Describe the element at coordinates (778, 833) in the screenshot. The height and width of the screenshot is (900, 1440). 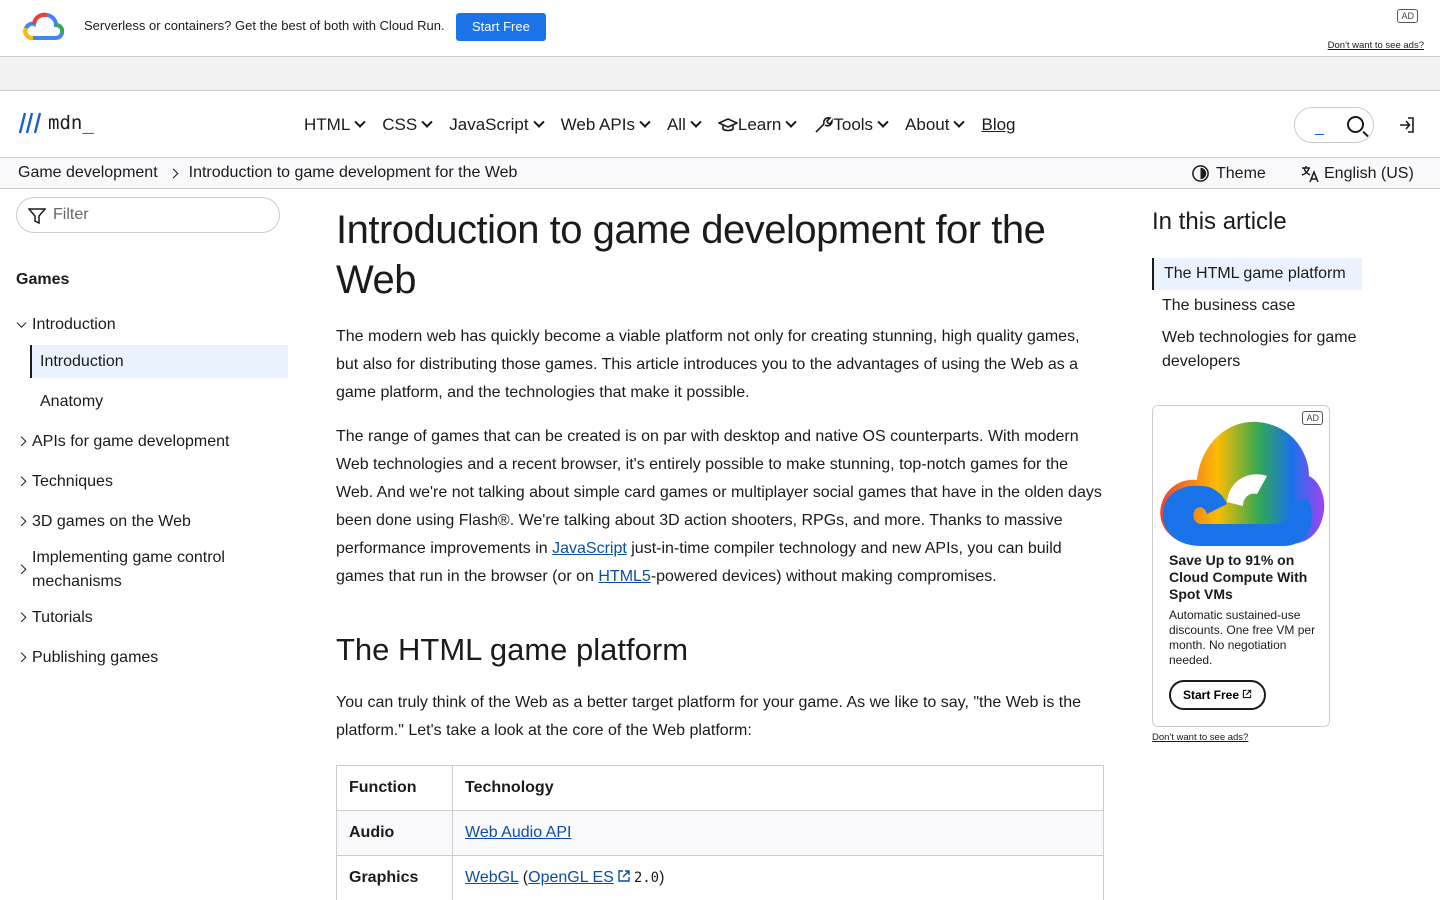
I see `table-cell-technology: Web Audio API` at that location.